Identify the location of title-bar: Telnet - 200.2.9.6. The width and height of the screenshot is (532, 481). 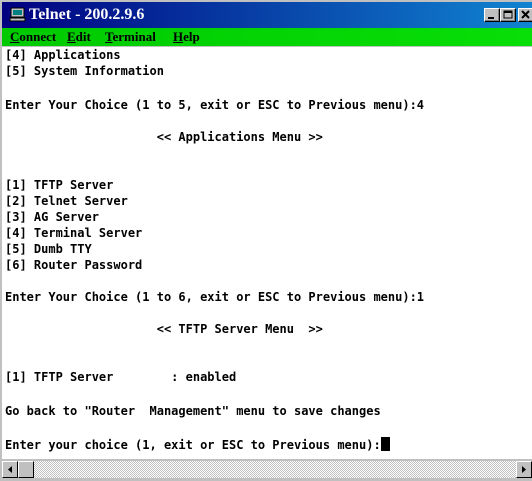
(267, 15).